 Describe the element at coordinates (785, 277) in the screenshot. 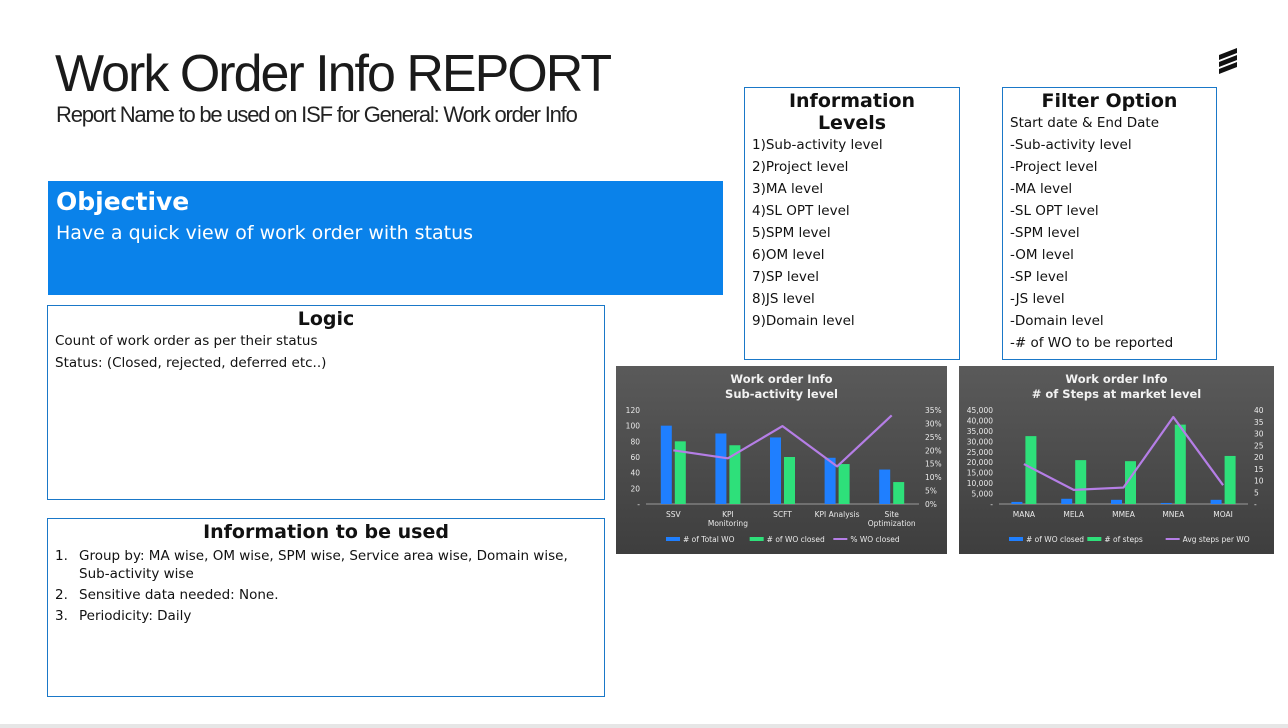

I see `level-item: 7)SP level` at that location.